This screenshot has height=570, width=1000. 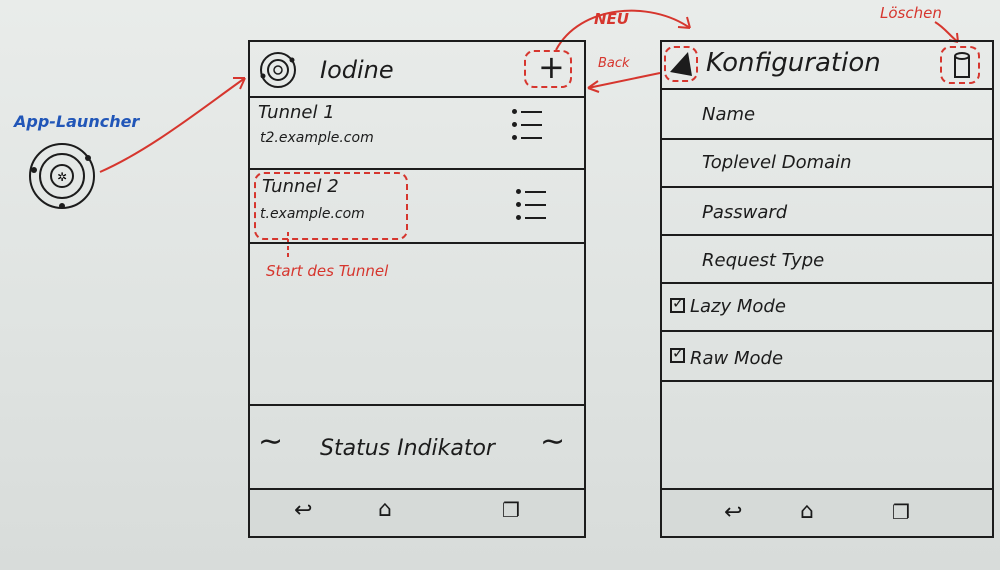 I want to click on app-title: Iodine, so click(x=357, y=70).